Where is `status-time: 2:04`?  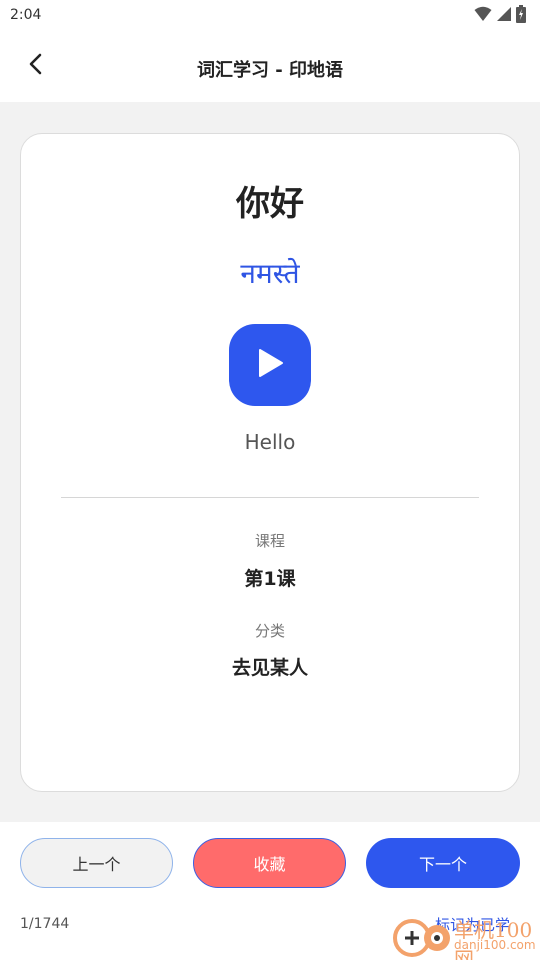
status-time: 2:04 is located at coordinates (26, 15).